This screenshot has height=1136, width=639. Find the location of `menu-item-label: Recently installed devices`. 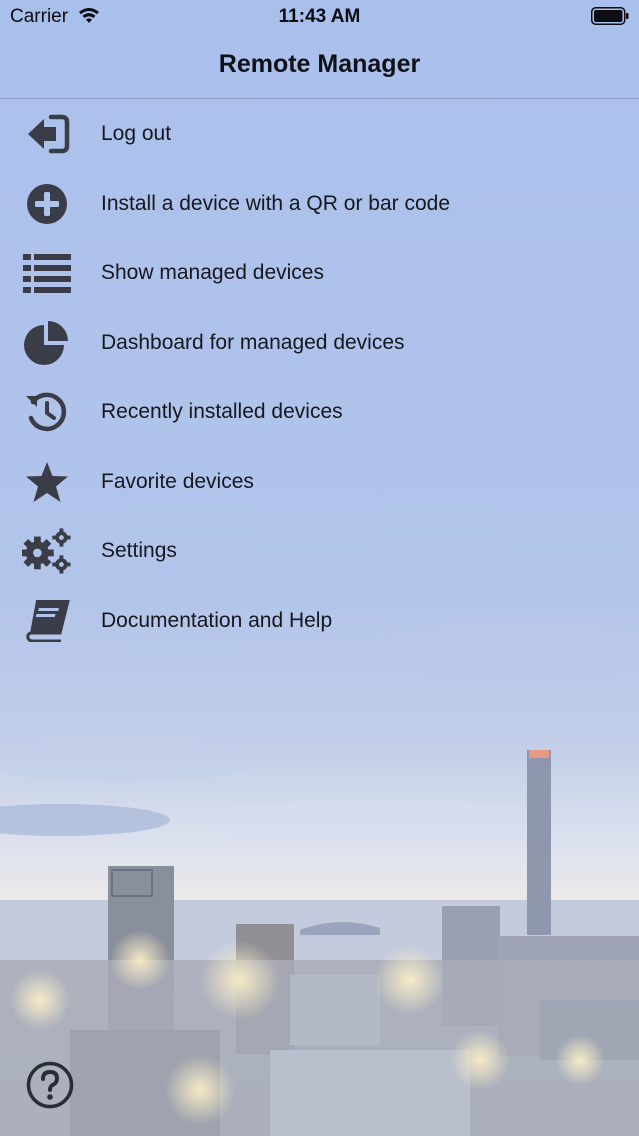

menu-item-label: Recently installed devices is located at coordinates (222, 411).